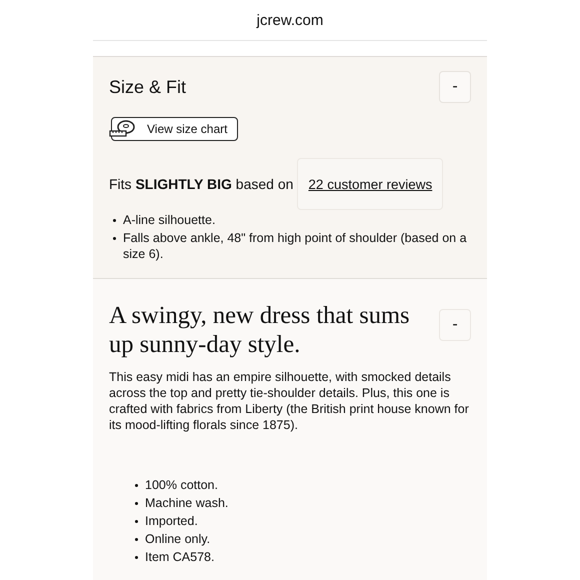 This screenshot has width=580, height=580. I want to click on list-item: Item CA578., so click(179, 557).